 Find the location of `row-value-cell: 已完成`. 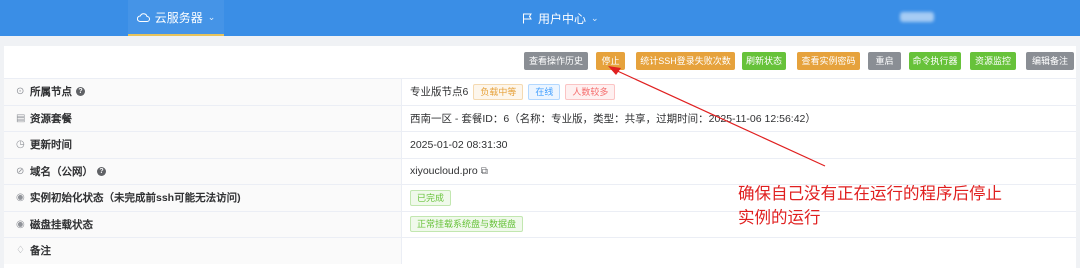

row-value-cell: 已完成 is located at coordinates (431, 198).